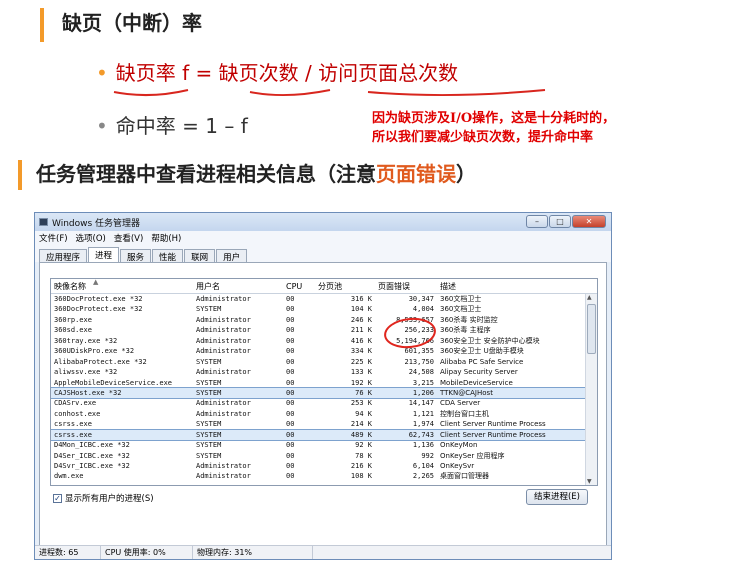  I want to click on cell-page-faults: 213,750, so click(419, 361).